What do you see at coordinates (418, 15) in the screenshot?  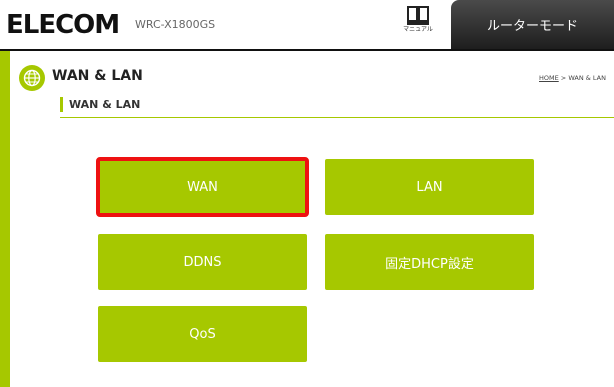 I see `book-icon` at bounding box center [418, 15].